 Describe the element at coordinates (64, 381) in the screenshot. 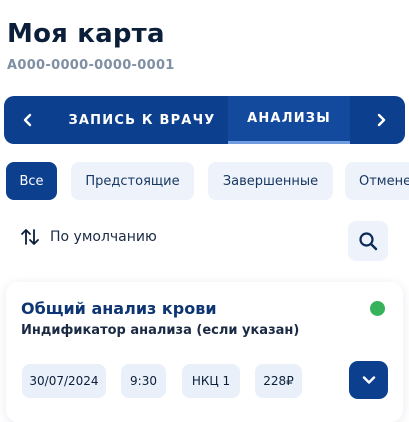

I see `date-chip: 30/07/2024` at that location.